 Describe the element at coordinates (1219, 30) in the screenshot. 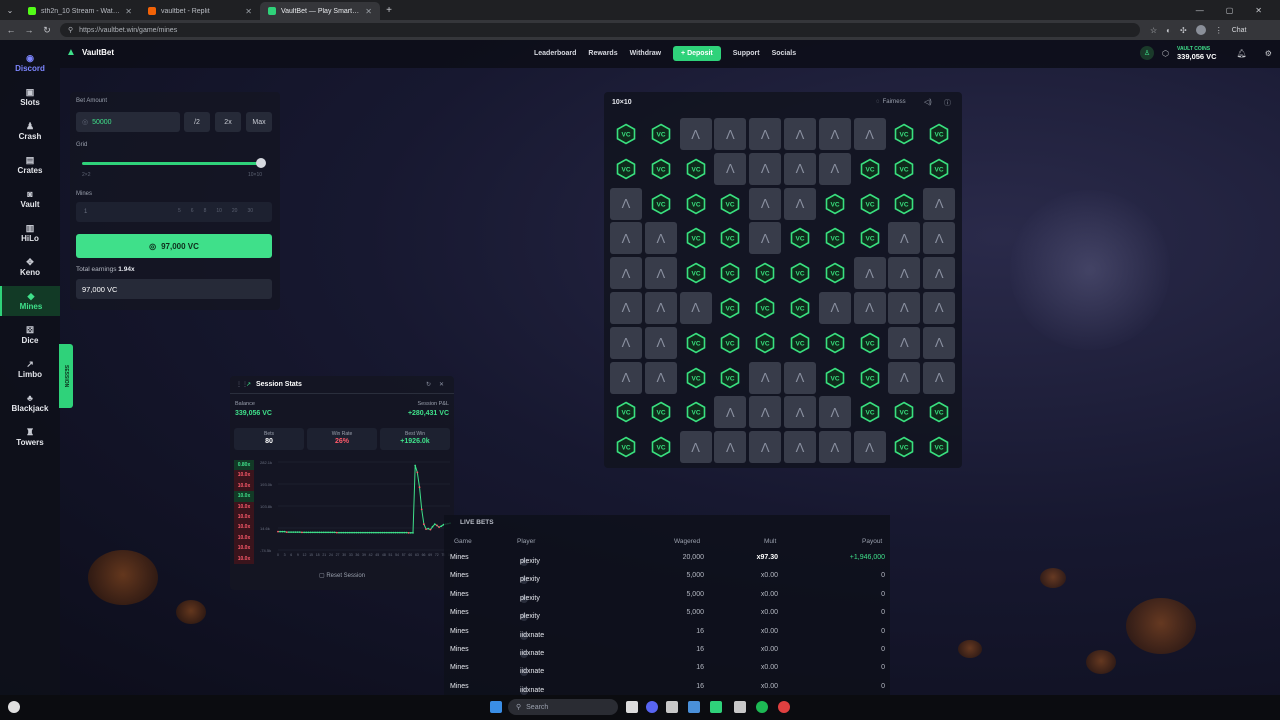

I see `menu-icon: ⋮` at that location.